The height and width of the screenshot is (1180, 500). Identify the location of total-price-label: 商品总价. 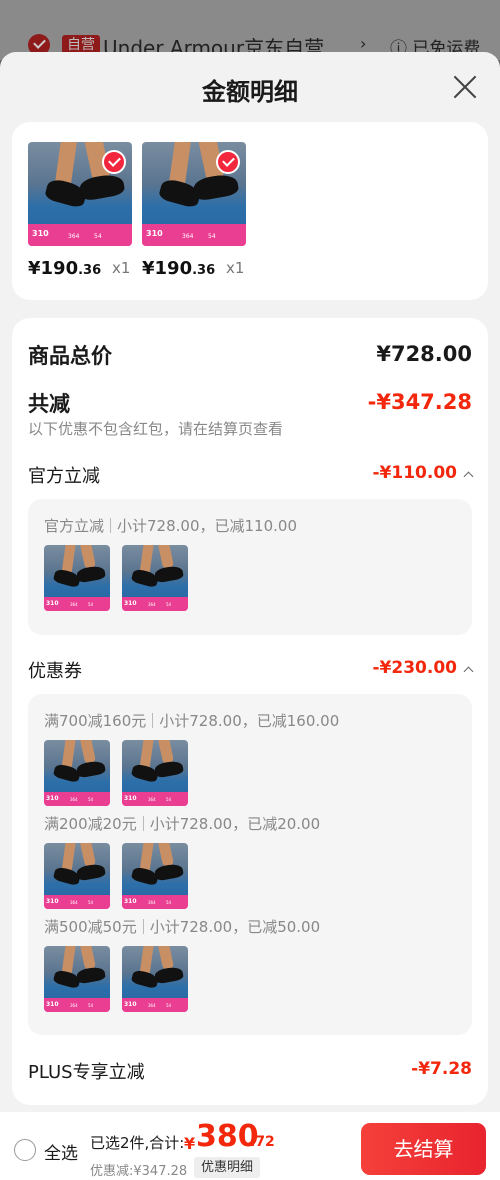
(70, 356).